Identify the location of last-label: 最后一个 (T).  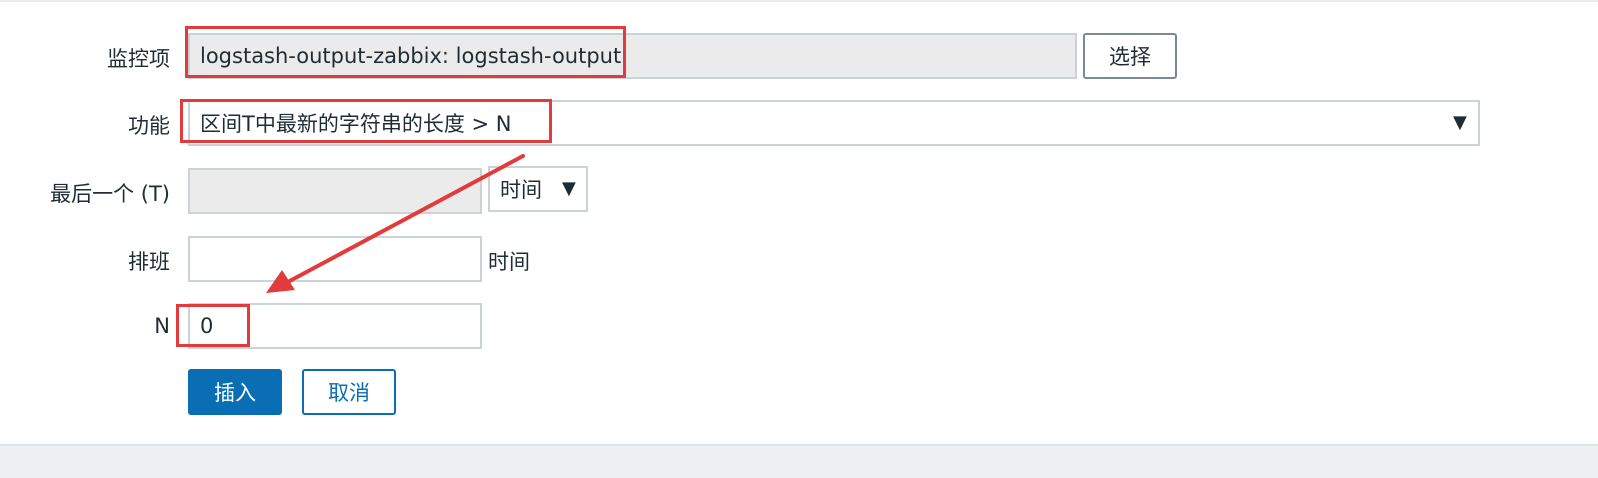
(110, 194).